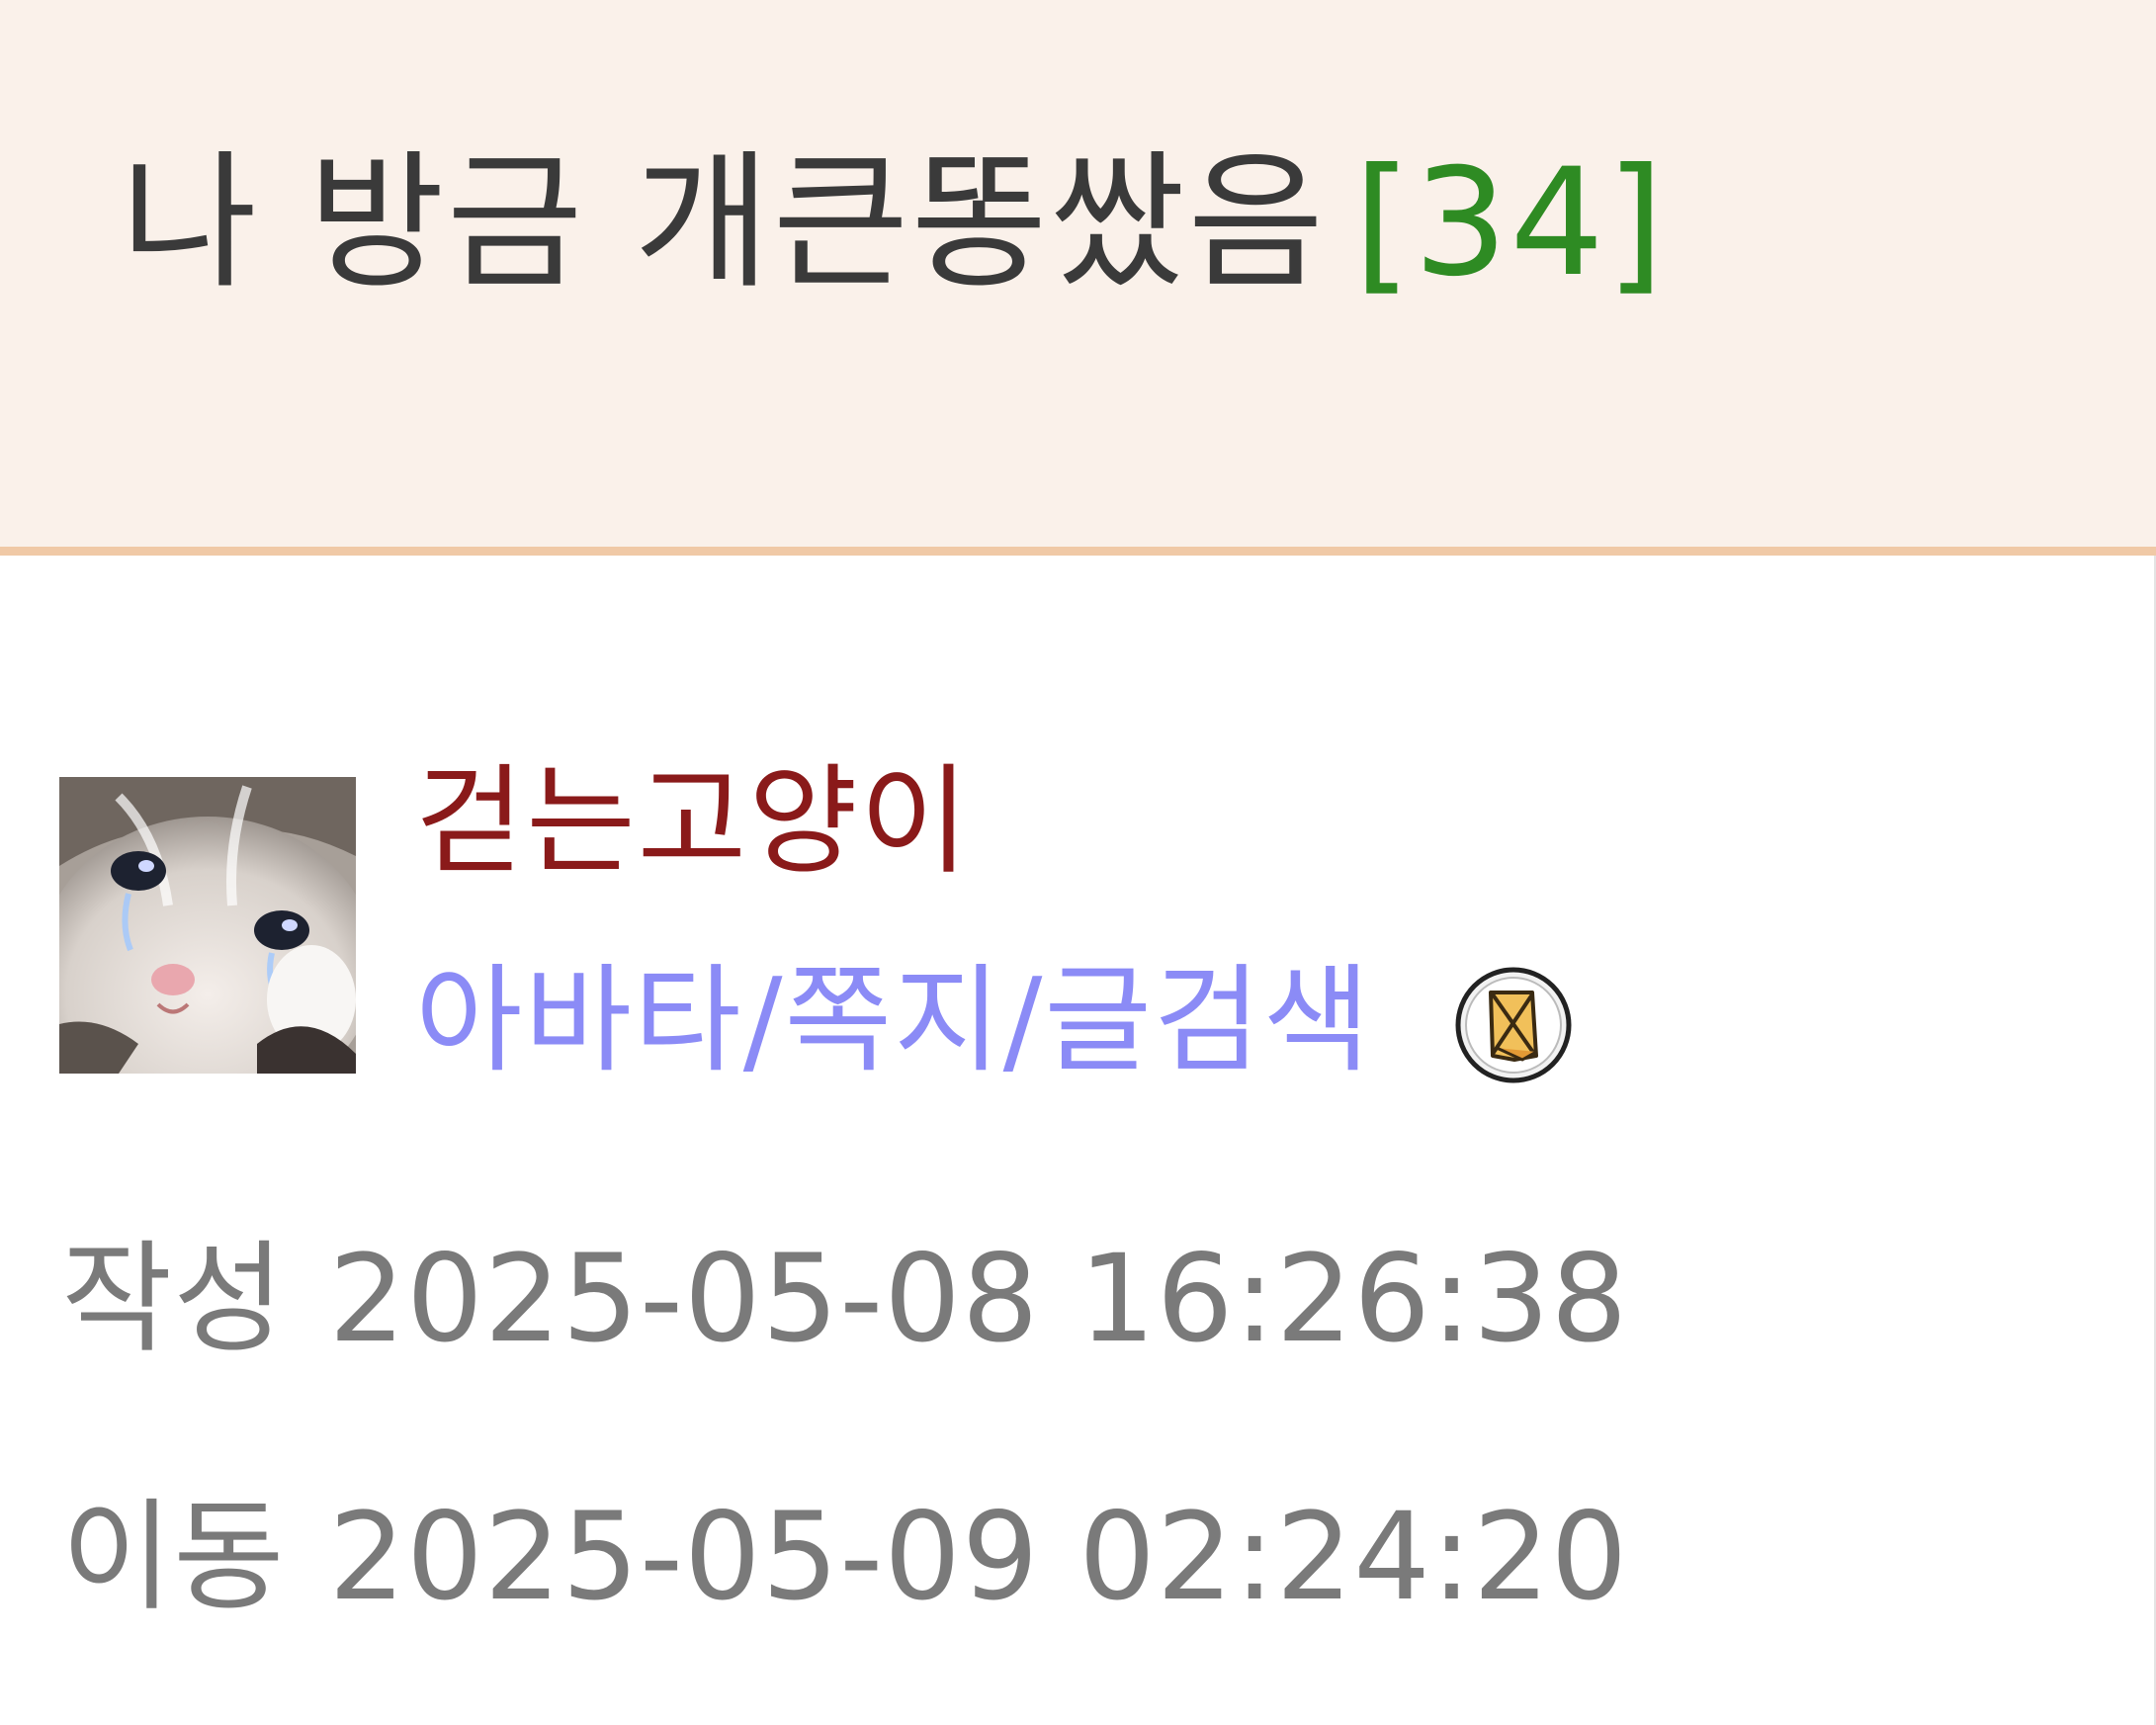 This screenshot has width=2156, height=1725. What do you see at coordinates (1208, 1020) in the screenshot?
I see `search-posts-link: 글검색` at bounding box center [1208, 1020].